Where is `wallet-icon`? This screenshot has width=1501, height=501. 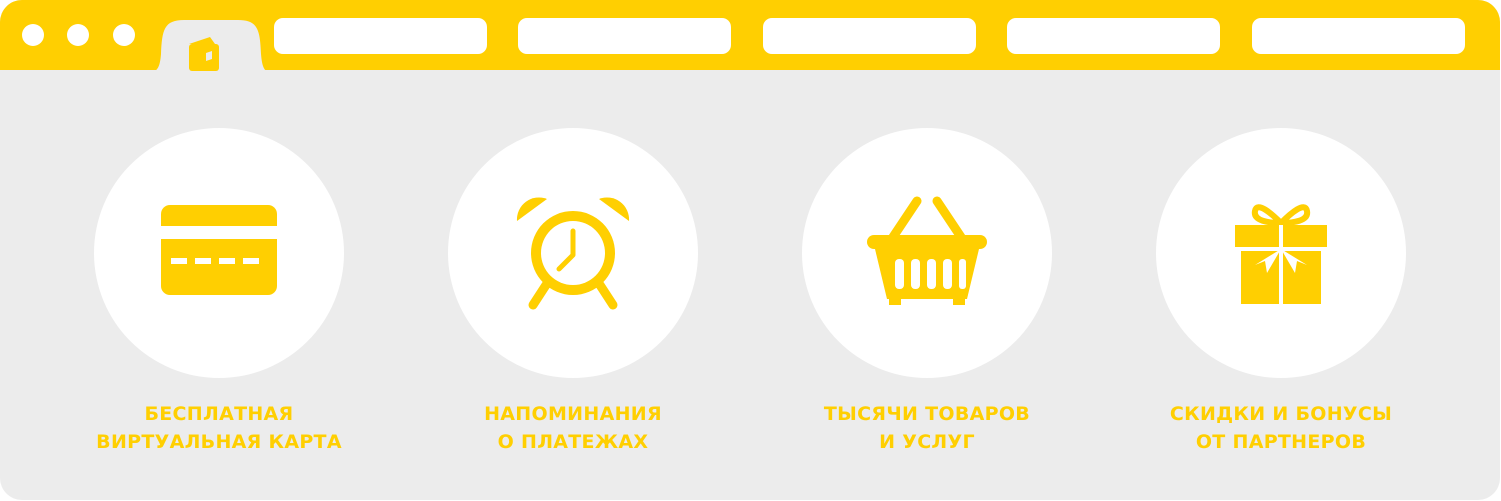
wallet-icon is located at coordinates (204, 54).